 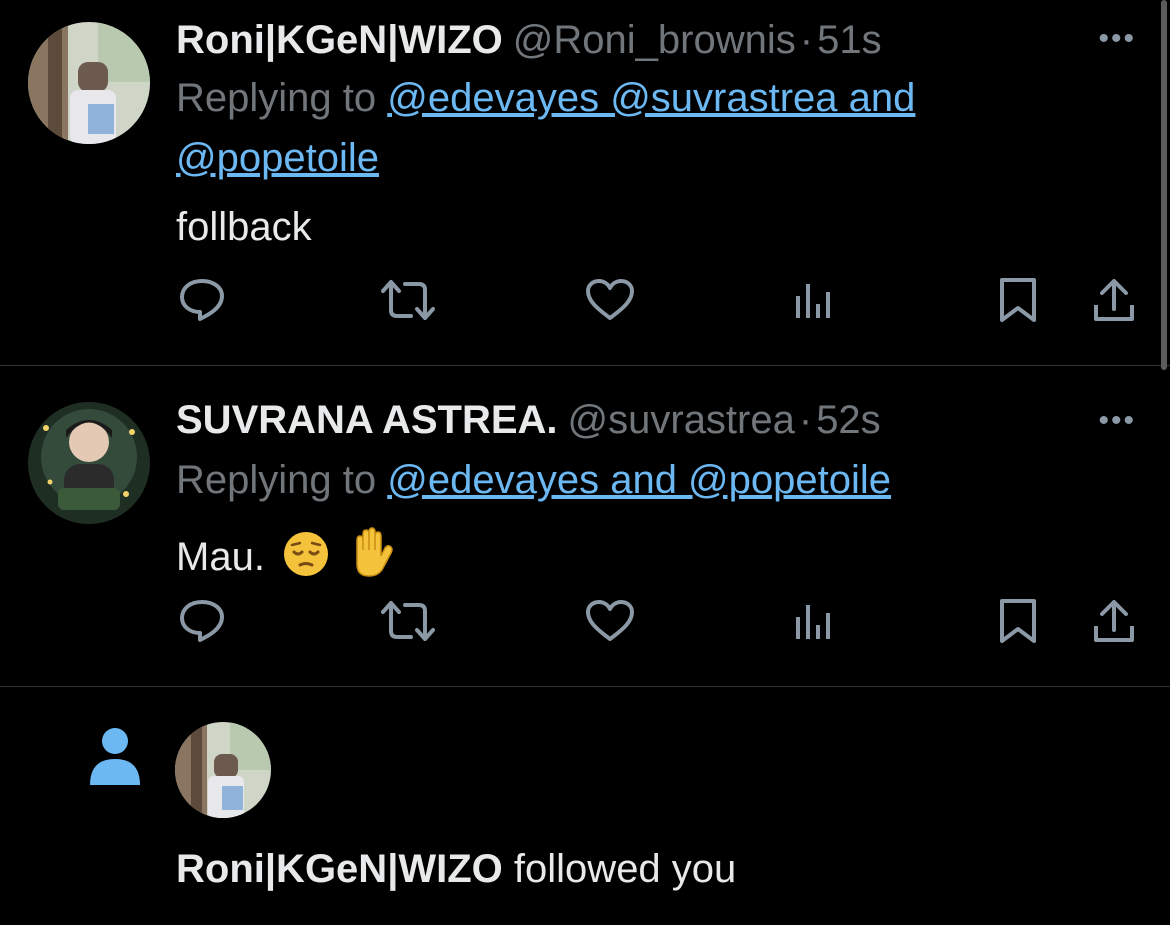 What do you see at coordinates (277, 158) in the screenshot?
I see `mention-link: @popetoile` at bounding box center [277, 158].